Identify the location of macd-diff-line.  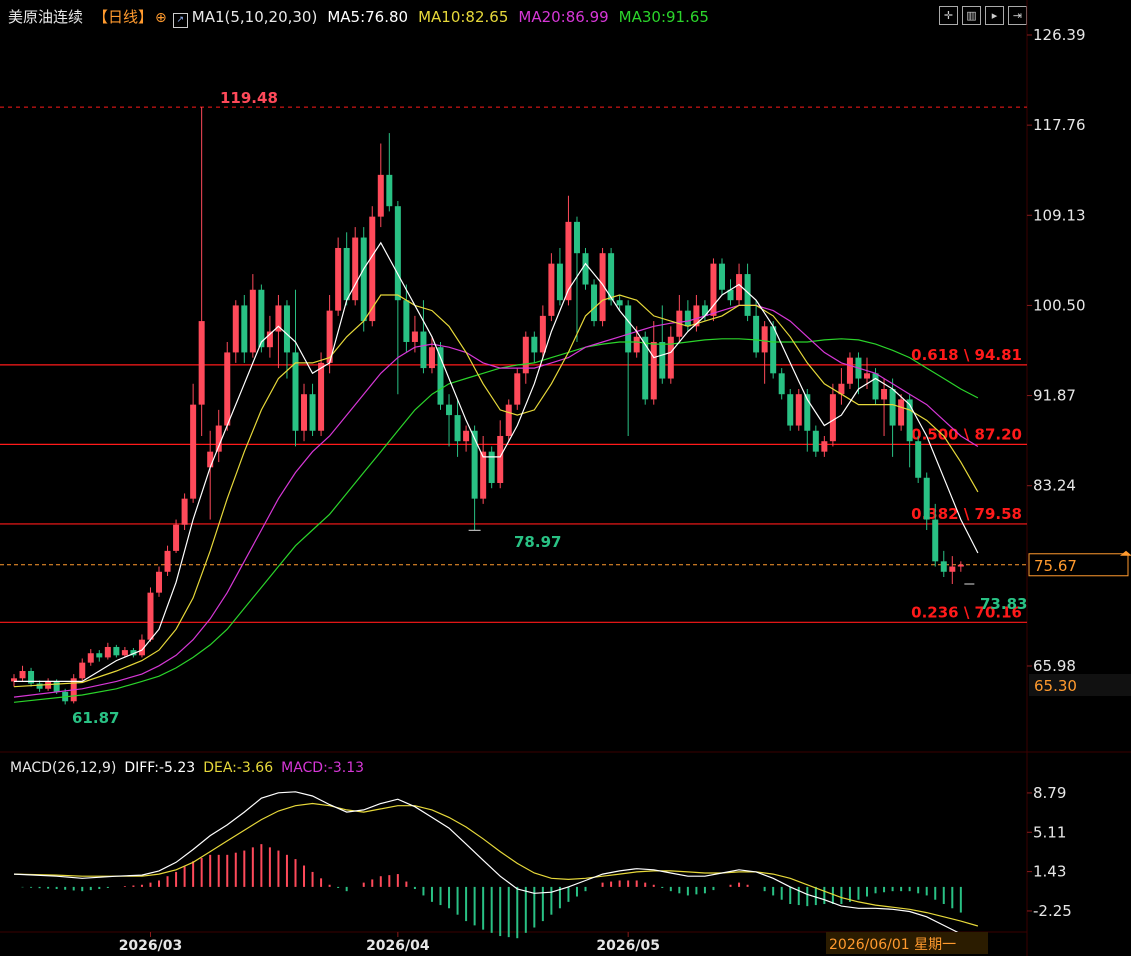
(496, 867).